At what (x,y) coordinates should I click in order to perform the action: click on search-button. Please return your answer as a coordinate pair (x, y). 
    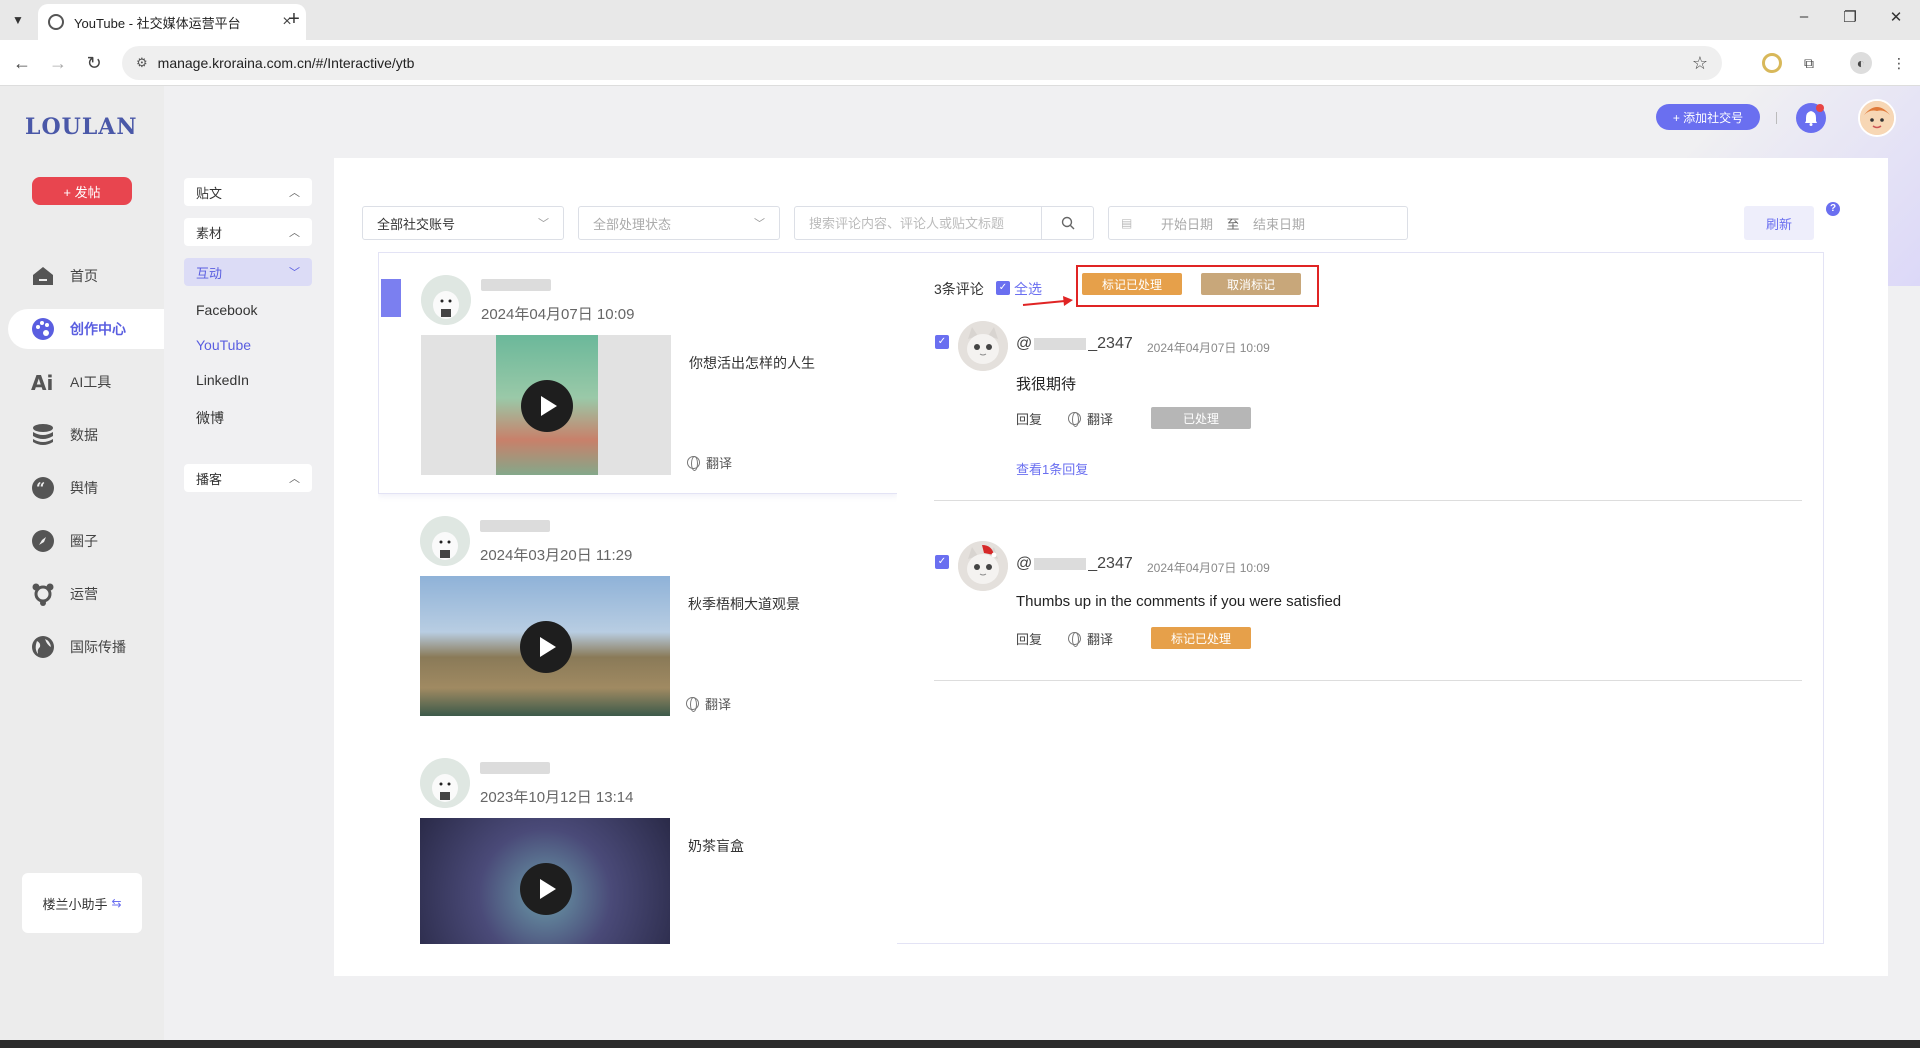
    Looking at the image, I should click on (1067, 223).